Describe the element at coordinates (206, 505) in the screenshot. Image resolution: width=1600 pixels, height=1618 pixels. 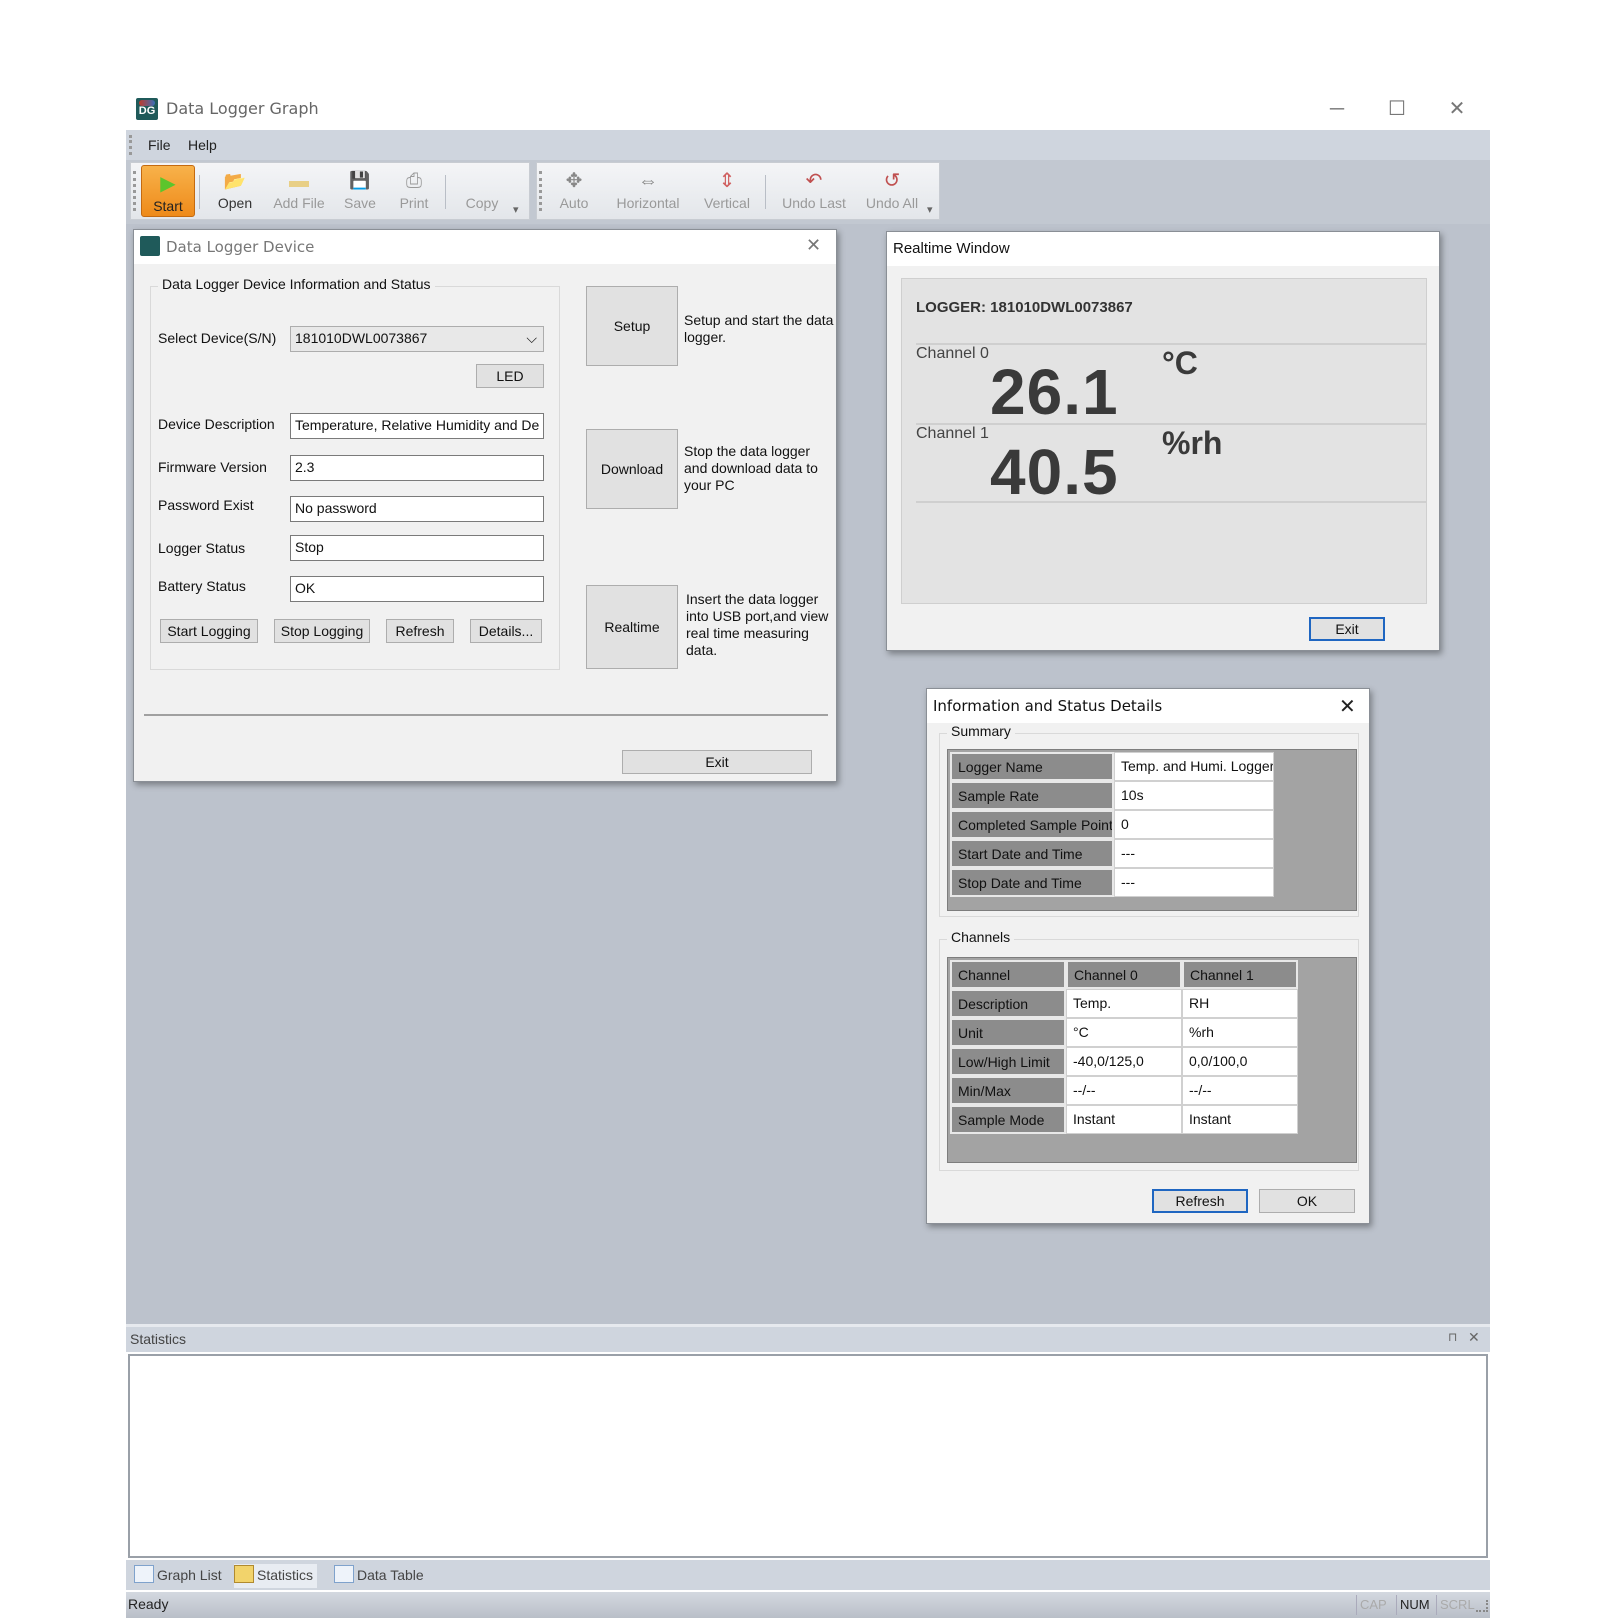
I see `password-exist-label: Password Exist` at that location.